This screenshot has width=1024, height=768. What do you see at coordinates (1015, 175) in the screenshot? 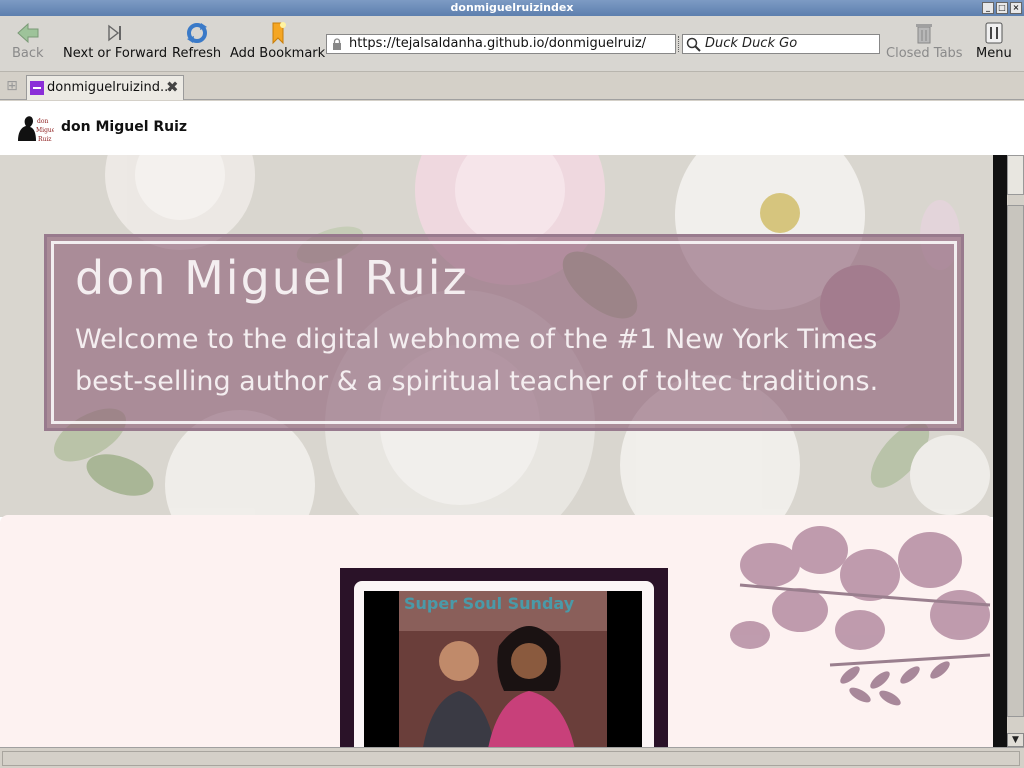
I see `scrollbar-thumb-top` at bounding box center [1015, 175].